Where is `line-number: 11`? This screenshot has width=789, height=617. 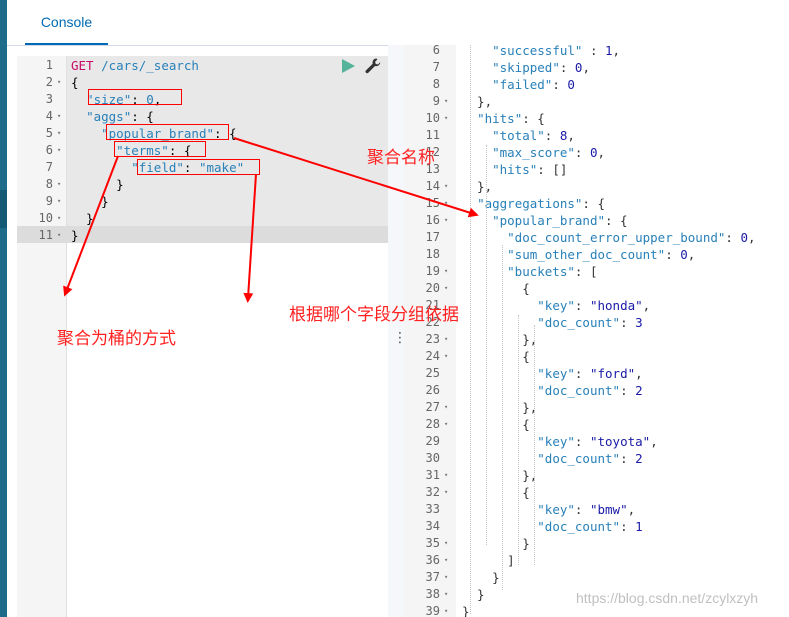 line-number: 11 is located at coordinates (45, 235).